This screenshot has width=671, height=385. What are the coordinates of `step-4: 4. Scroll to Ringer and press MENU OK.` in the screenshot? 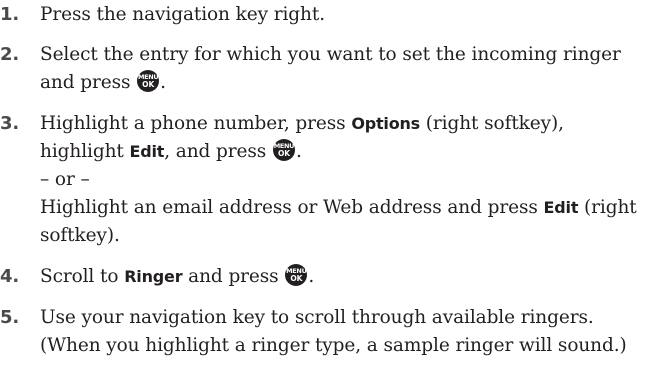 It's located at (335, 277).